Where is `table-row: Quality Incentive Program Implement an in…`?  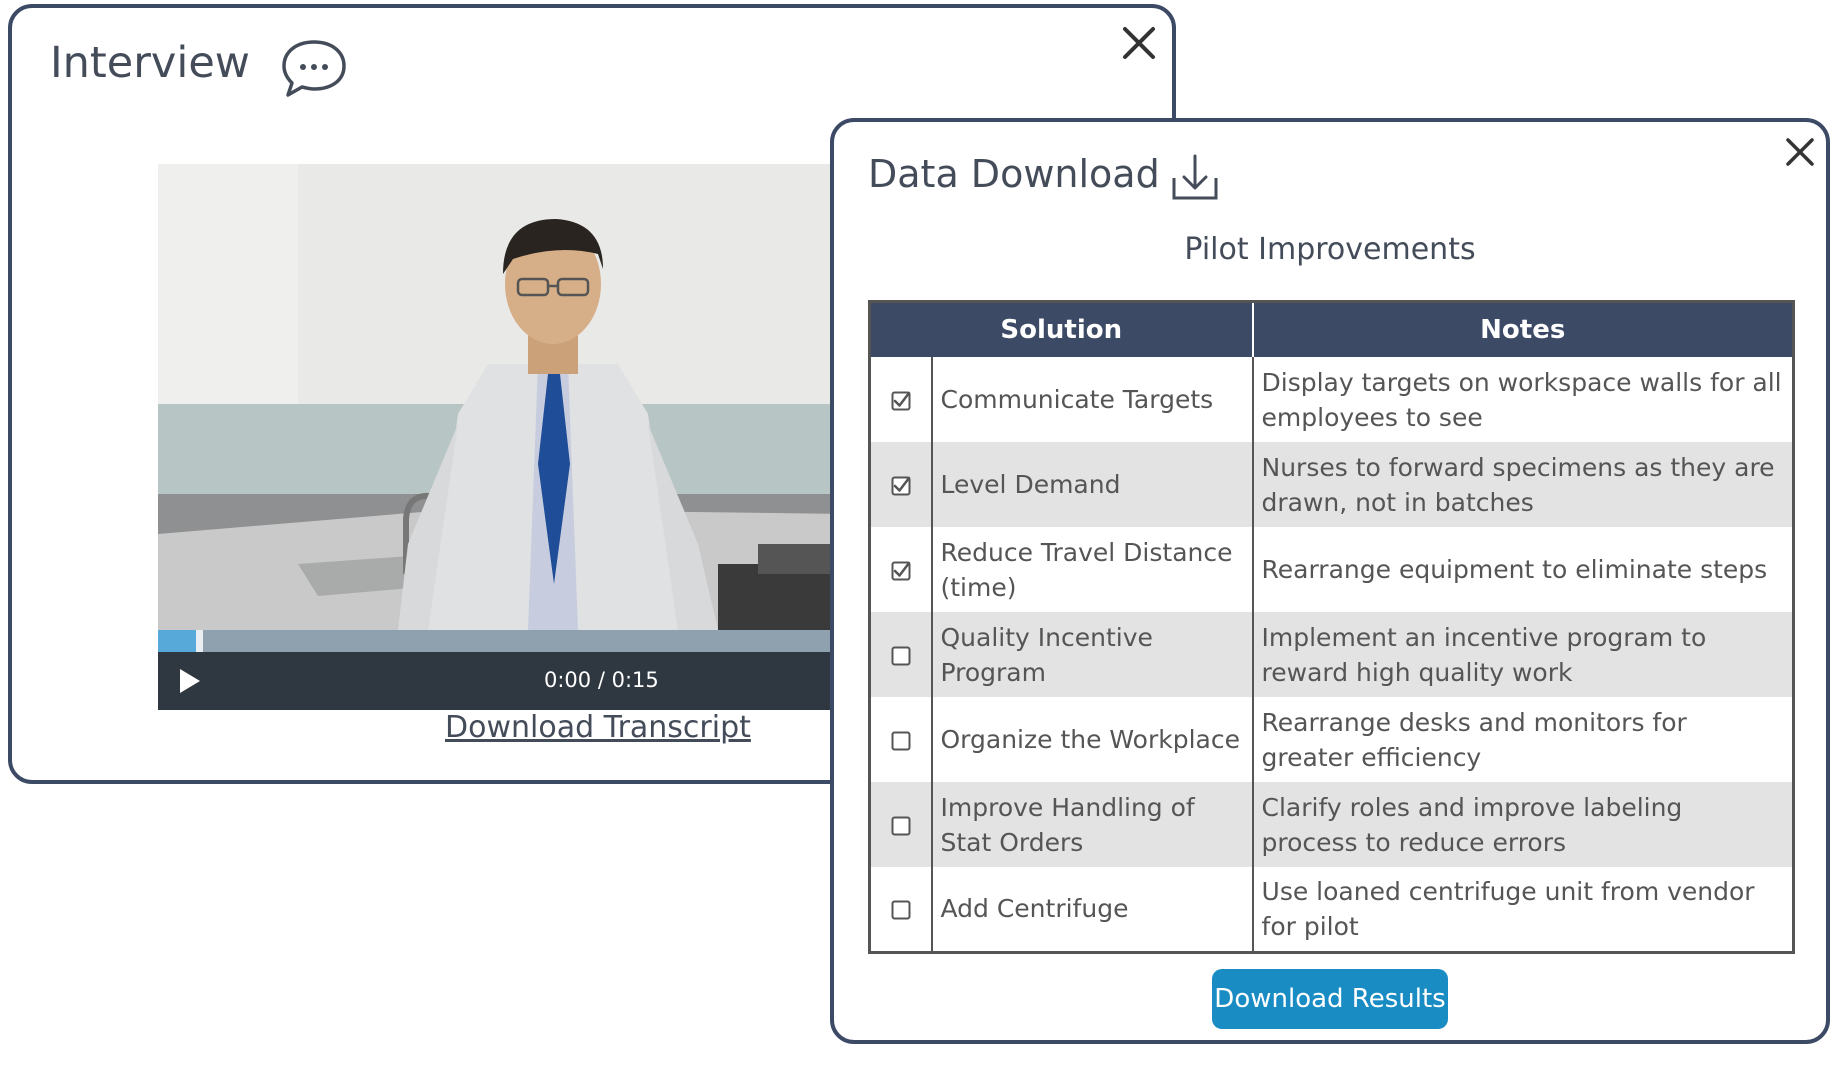 table-row: Quality Incentive Program Implement an in… is located at coordinates (1331, 654).